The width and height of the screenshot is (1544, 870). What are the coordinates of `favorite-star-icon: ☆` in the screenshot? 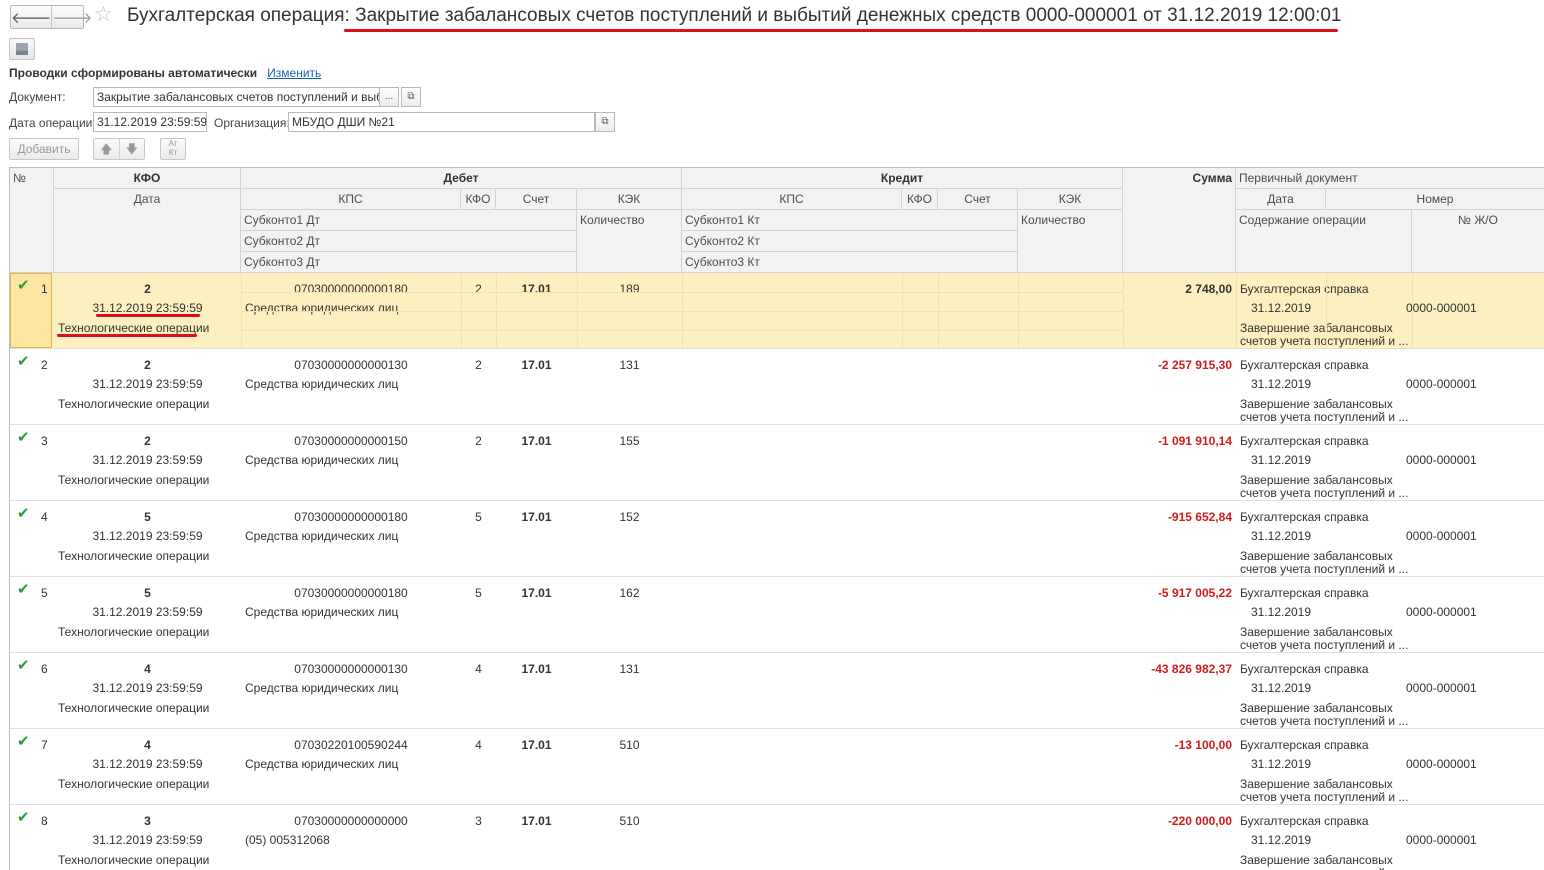 It's located at (103, 15).